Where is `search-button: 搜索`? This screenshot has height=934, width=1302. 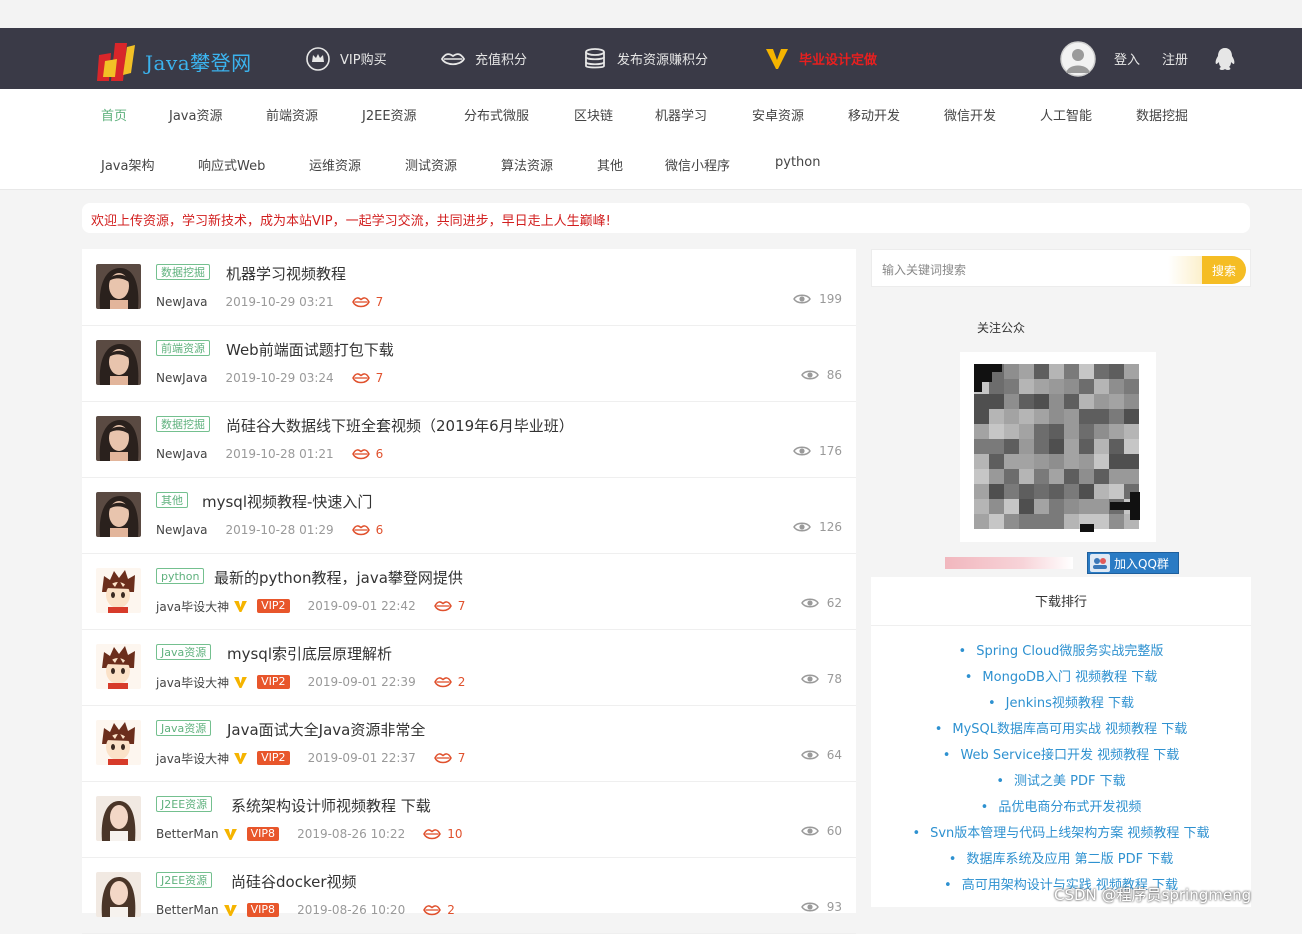 search-button: 搜索 is located at coordinates (1224, 270).